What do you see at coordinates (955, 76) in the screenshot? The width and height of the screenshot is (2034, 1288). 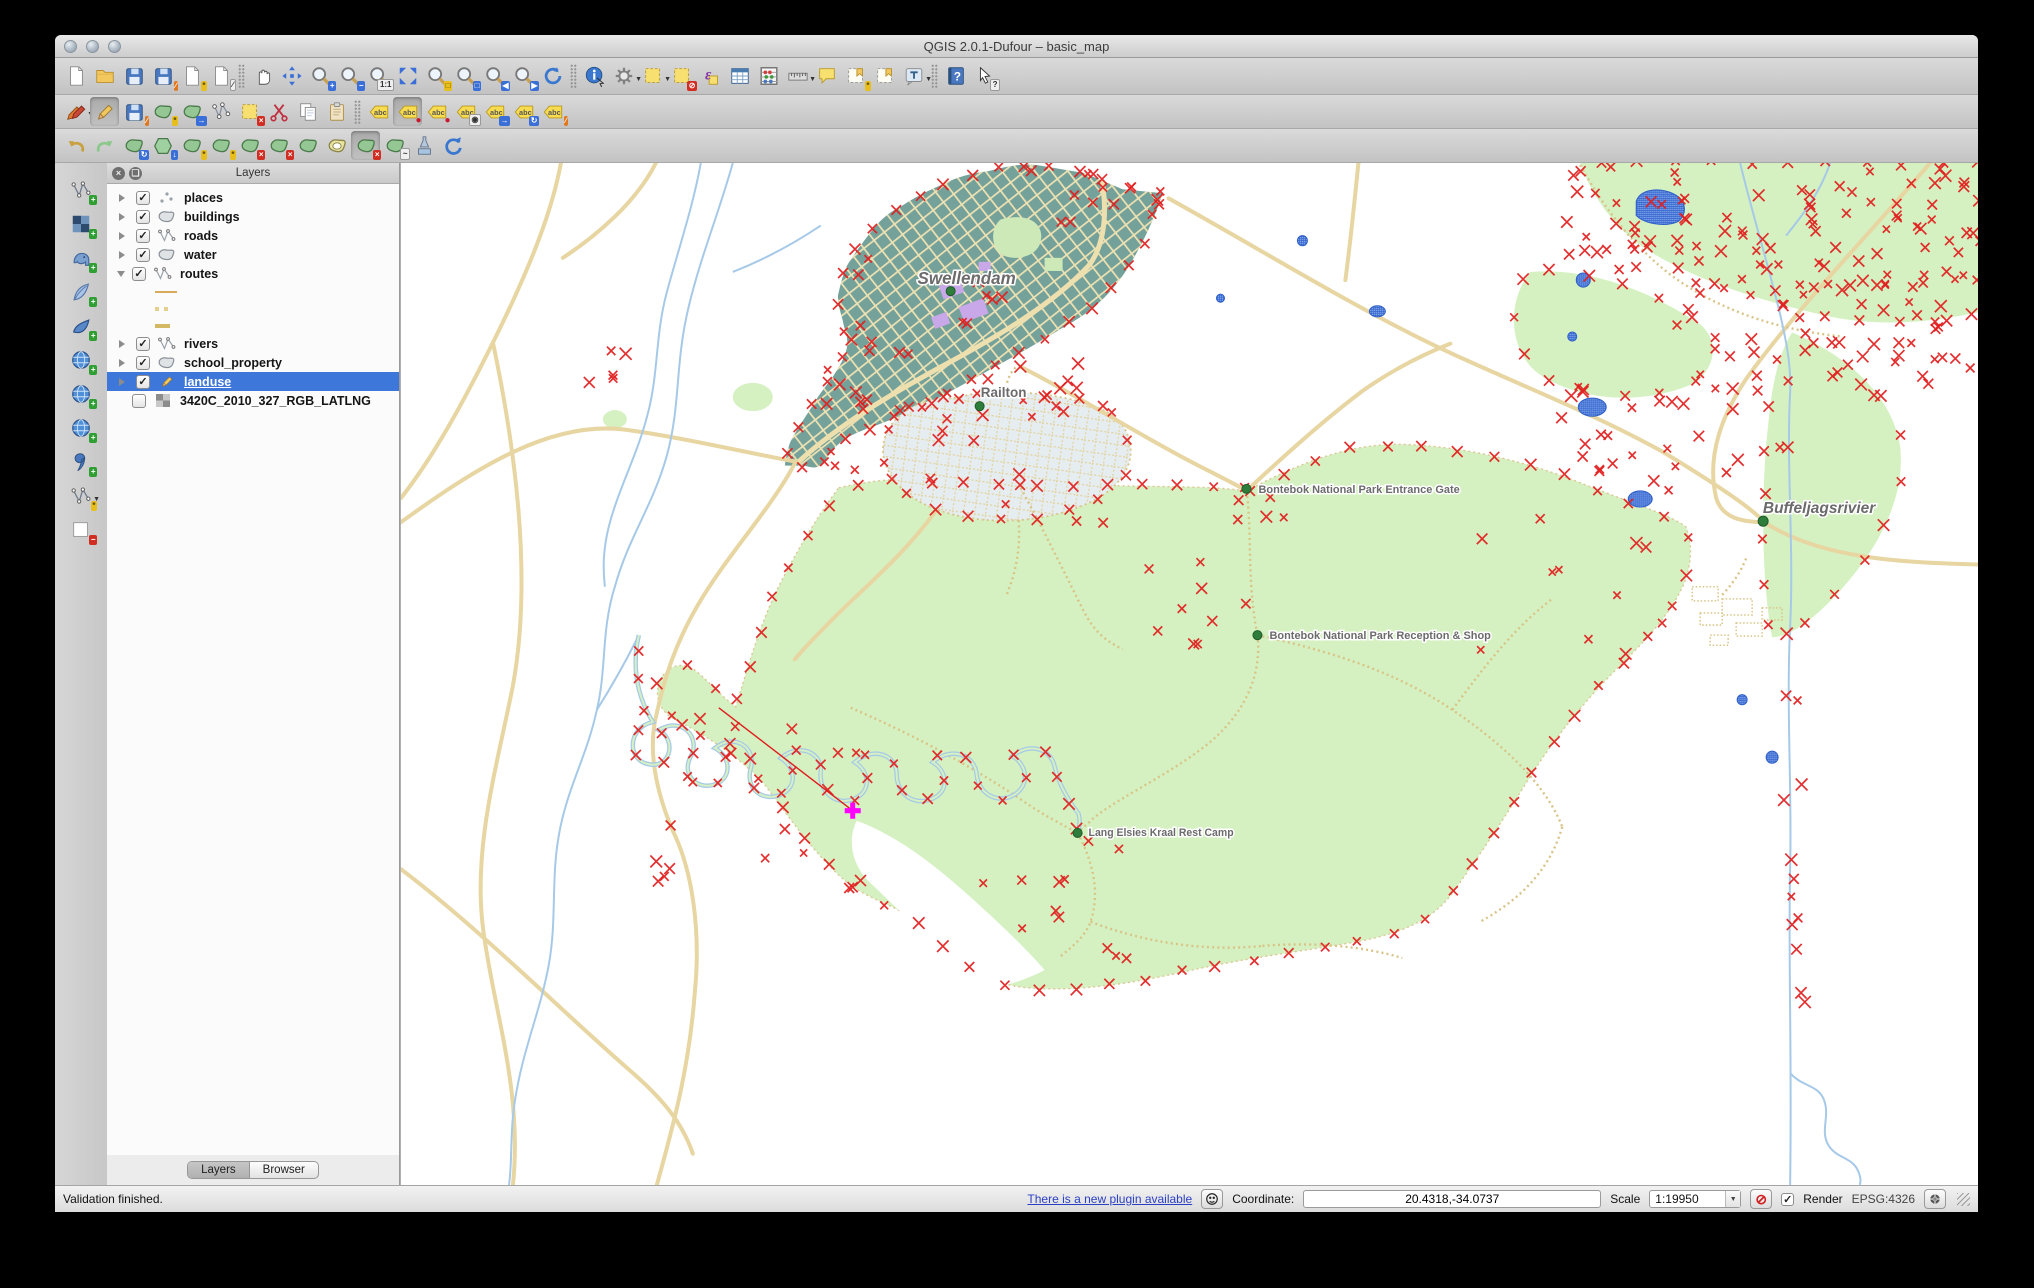 I see `help-contents-button` at bounding box center [955, 76].